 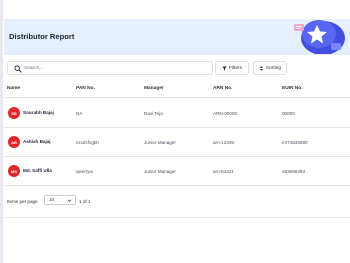 I want to click on cell-arn: arn-54321, so click(x=223, y=171).